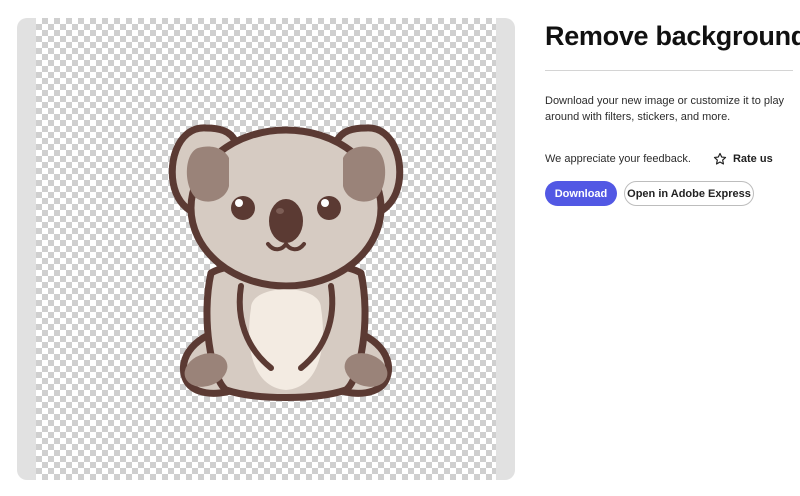  I want to click on feedback-text: We appreciate your feedback., so click(618, 159).